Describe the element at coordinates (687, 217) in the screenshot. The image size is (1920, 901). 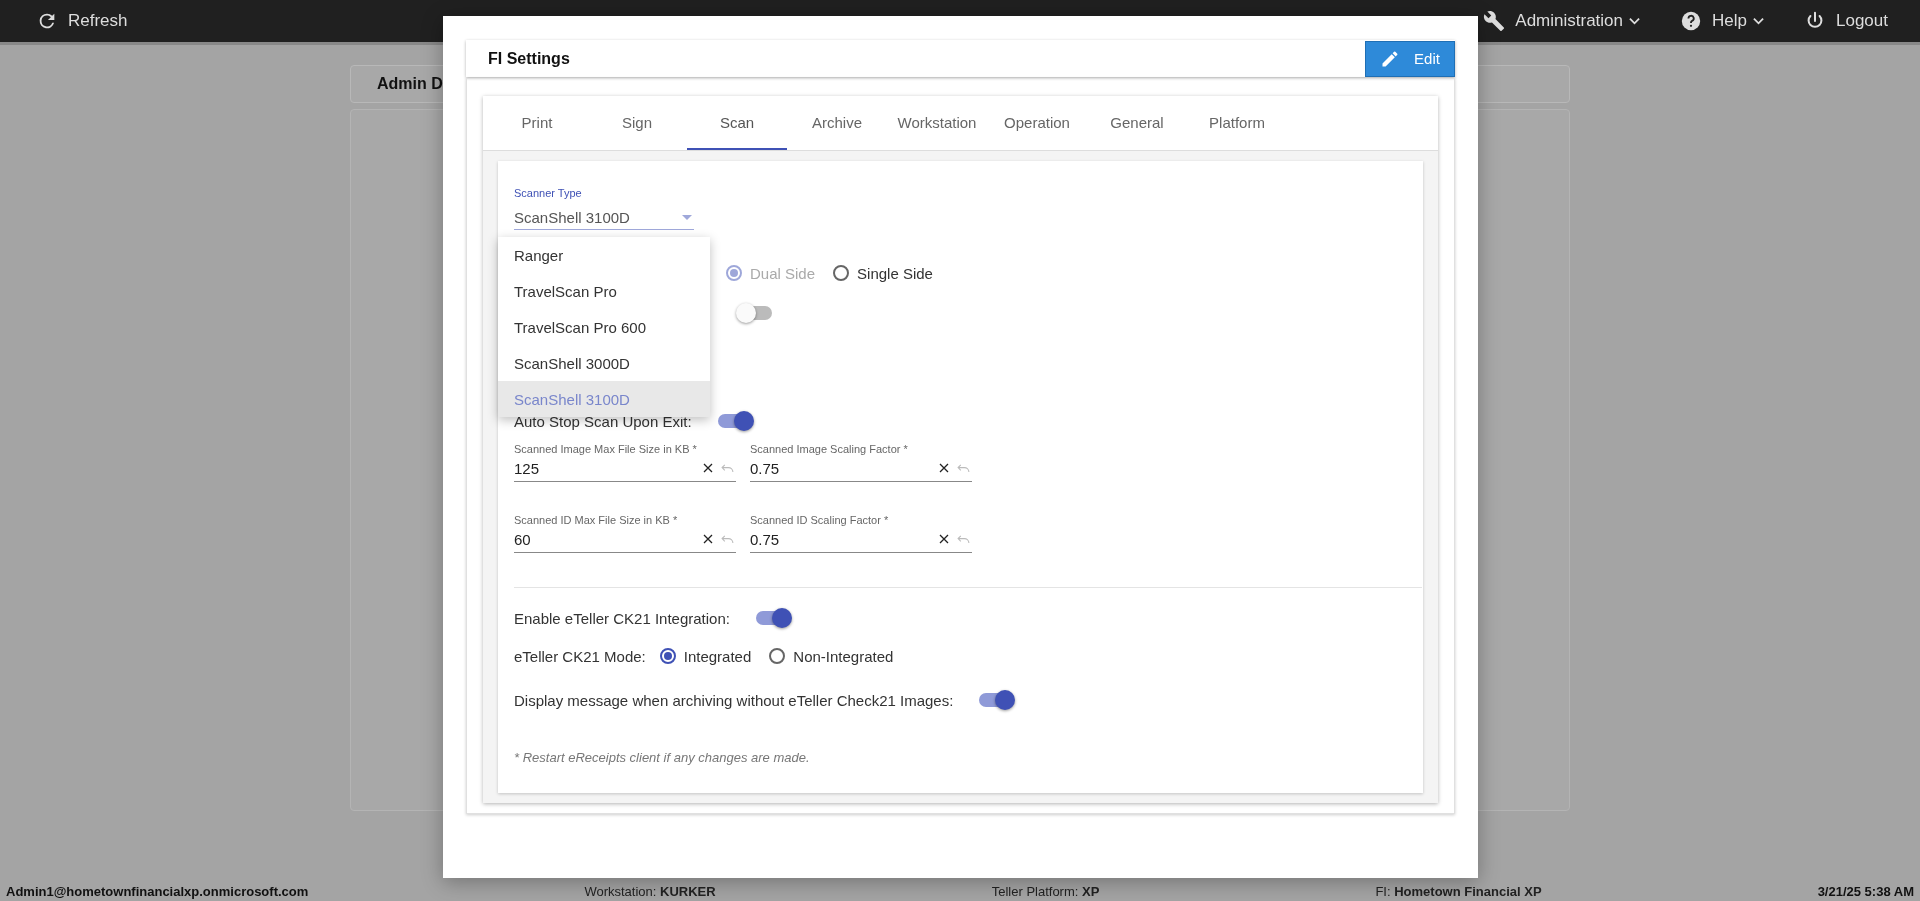
I see `caret-icon` at that location.